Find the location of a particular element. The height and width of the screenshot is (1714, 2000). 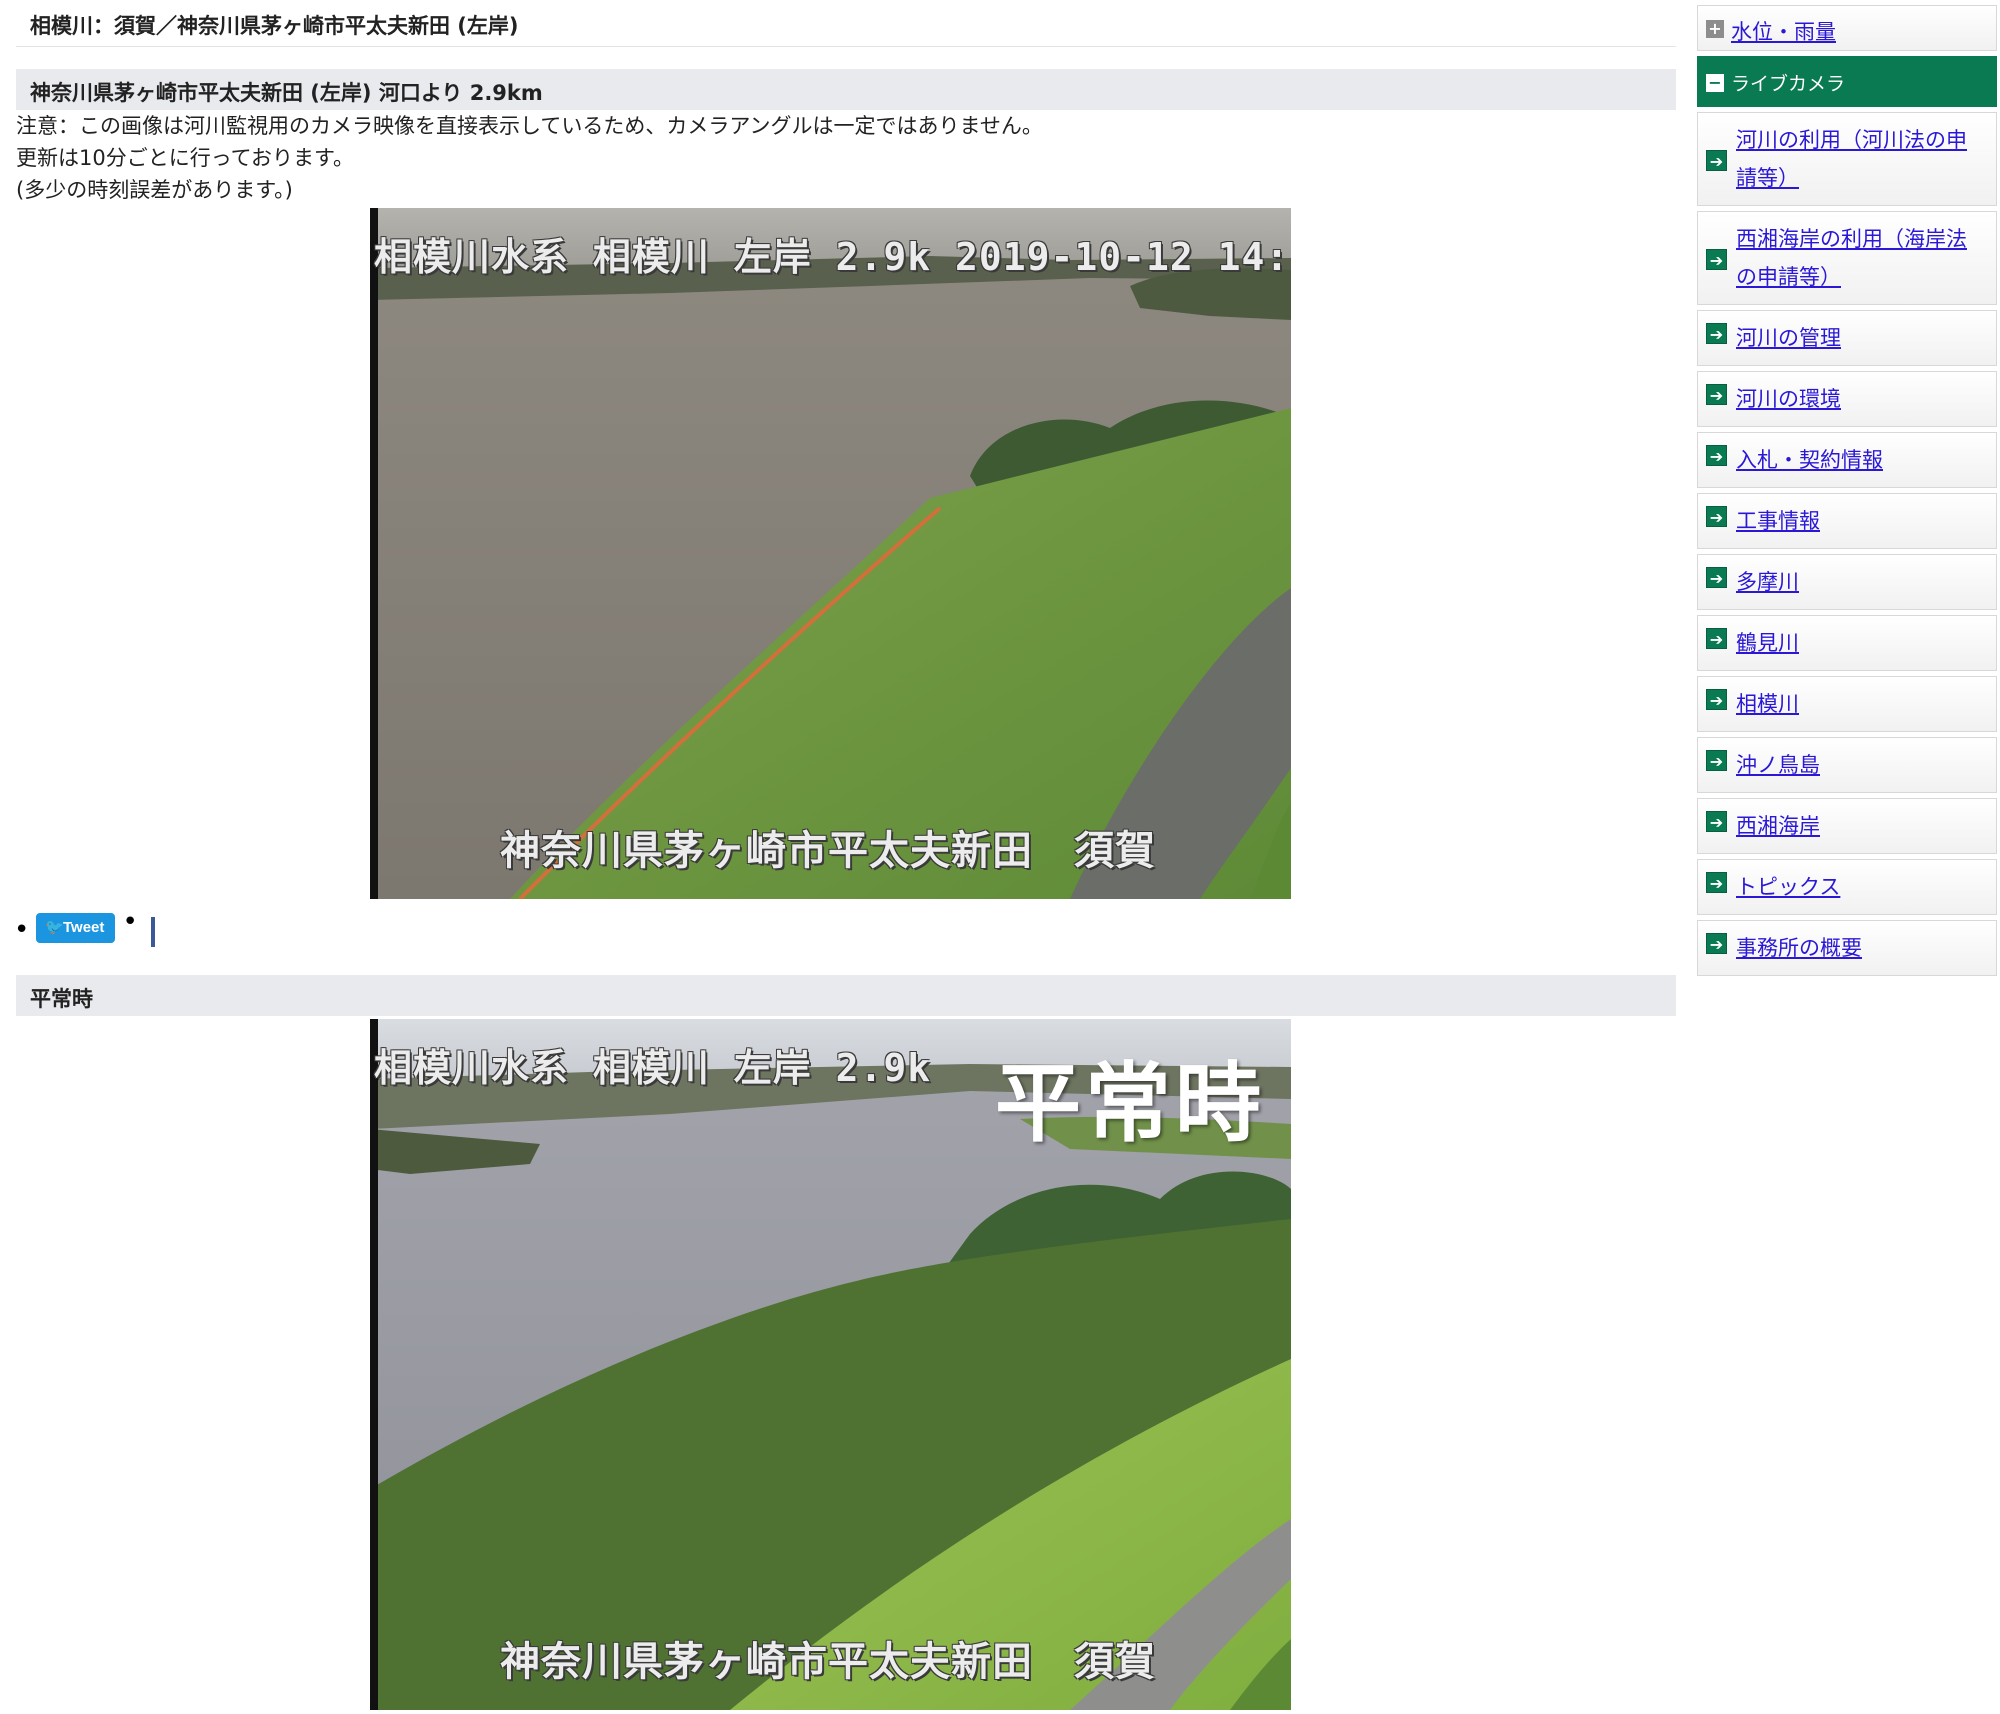

sidebar-link-seisho-coast: ➔ 西湘海岸 is located at coordinates (1847, 826).